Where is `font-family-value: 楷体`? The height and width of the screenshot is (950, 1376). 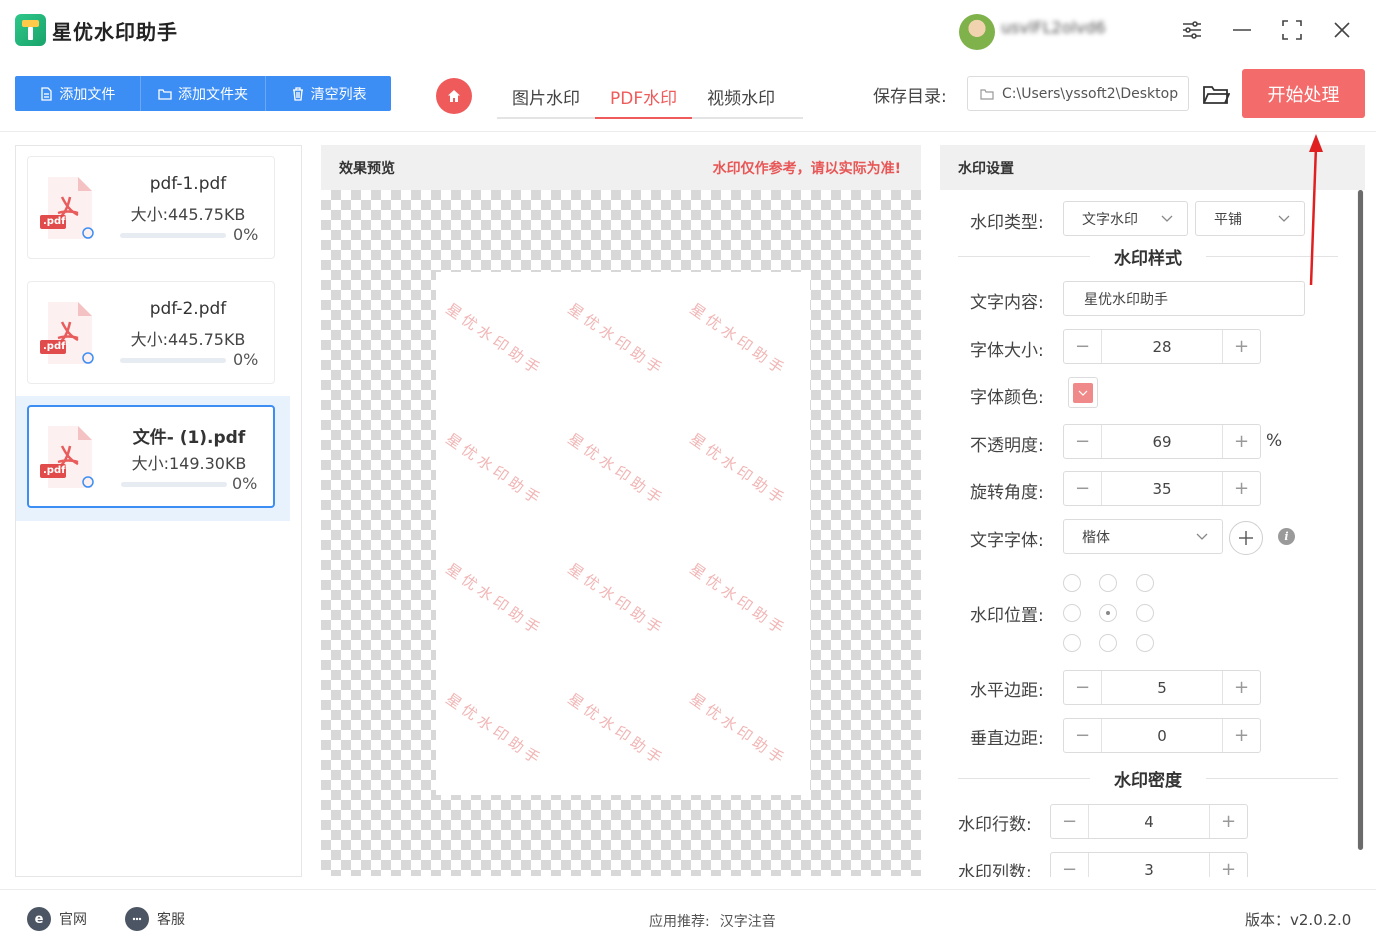 font-family-value: 楷体 is located at coordinates (1096, 537).